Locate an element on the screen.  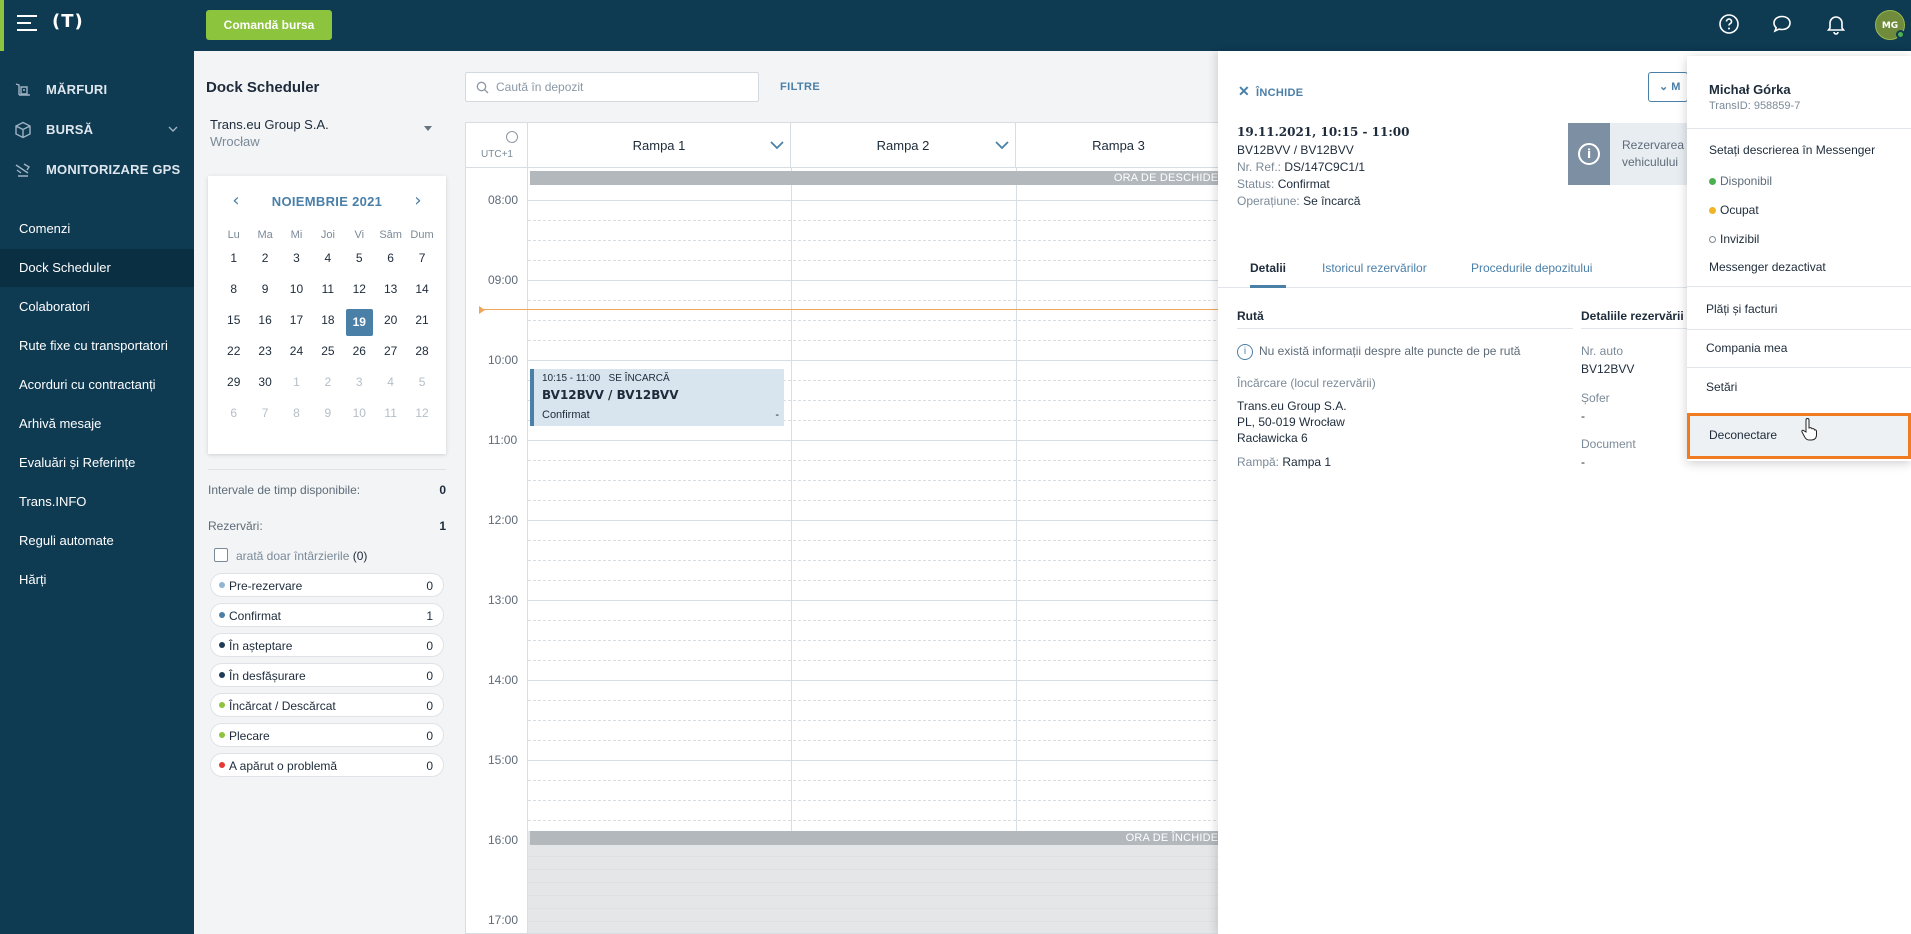
sidebar-item-dock-scheduler: Dock Scheduler is located at coordinates (97, 268).